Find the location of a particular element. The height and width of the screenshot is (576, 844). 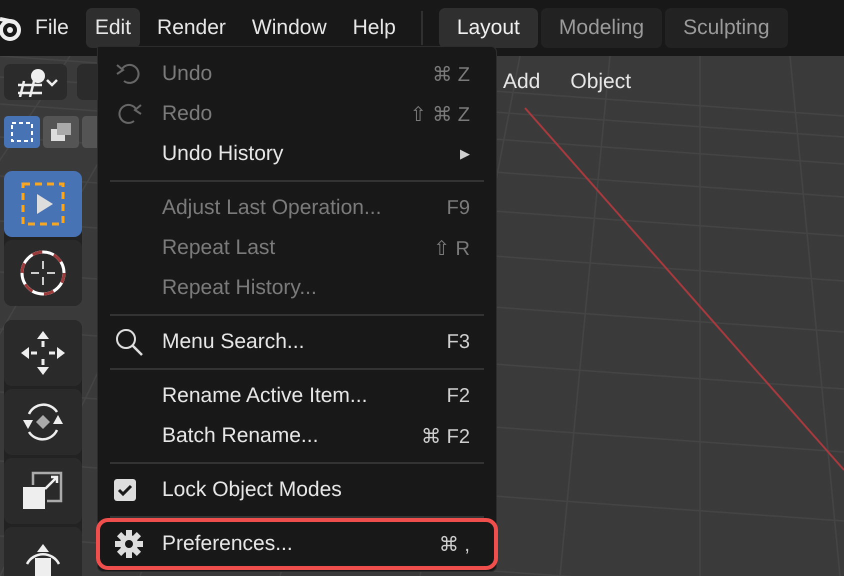

menu-label: Redo is located at coordinates (187, 114).